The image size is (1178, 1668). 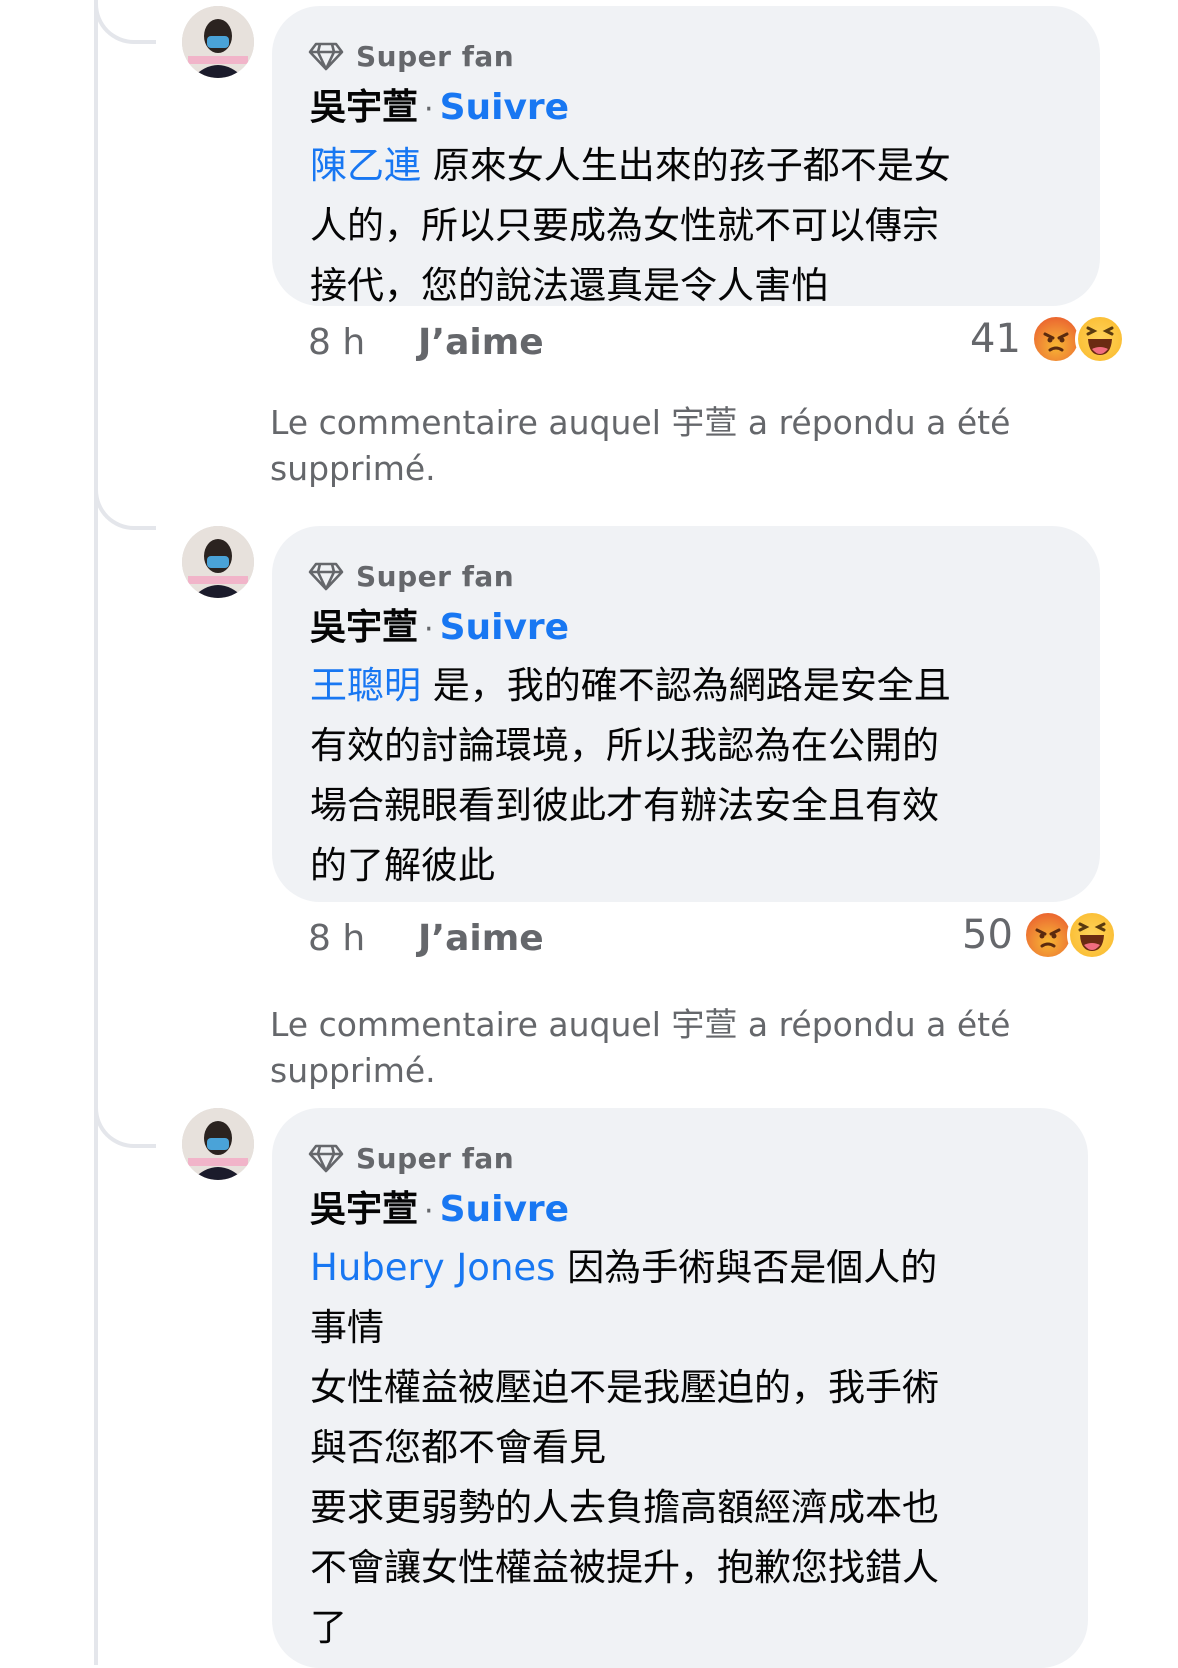 What do you see at coordinates (995, 339) in the screenshot?
I see `reaction-count: 41` at bounding box center [995, 339].